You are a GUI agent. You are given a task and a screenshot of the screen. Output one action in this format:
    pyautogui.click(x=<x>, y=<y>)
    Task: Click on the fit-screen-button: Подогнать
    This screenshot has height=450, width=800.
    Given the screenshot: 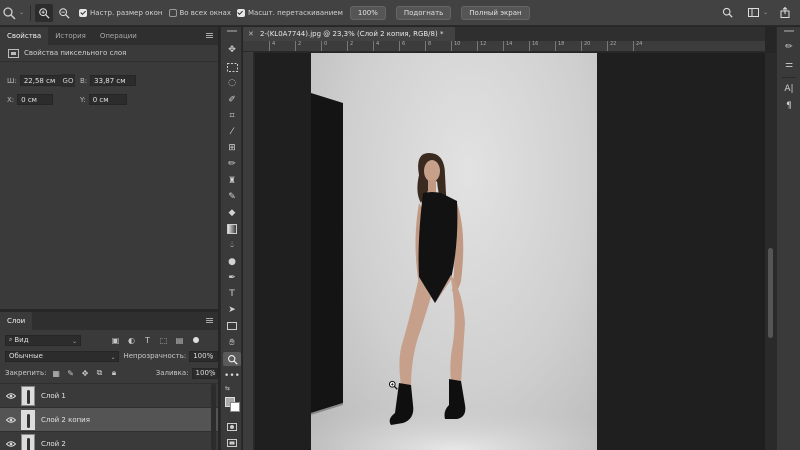 What is the action you would take?
    pyautogui.click(x=423, y=12)
    